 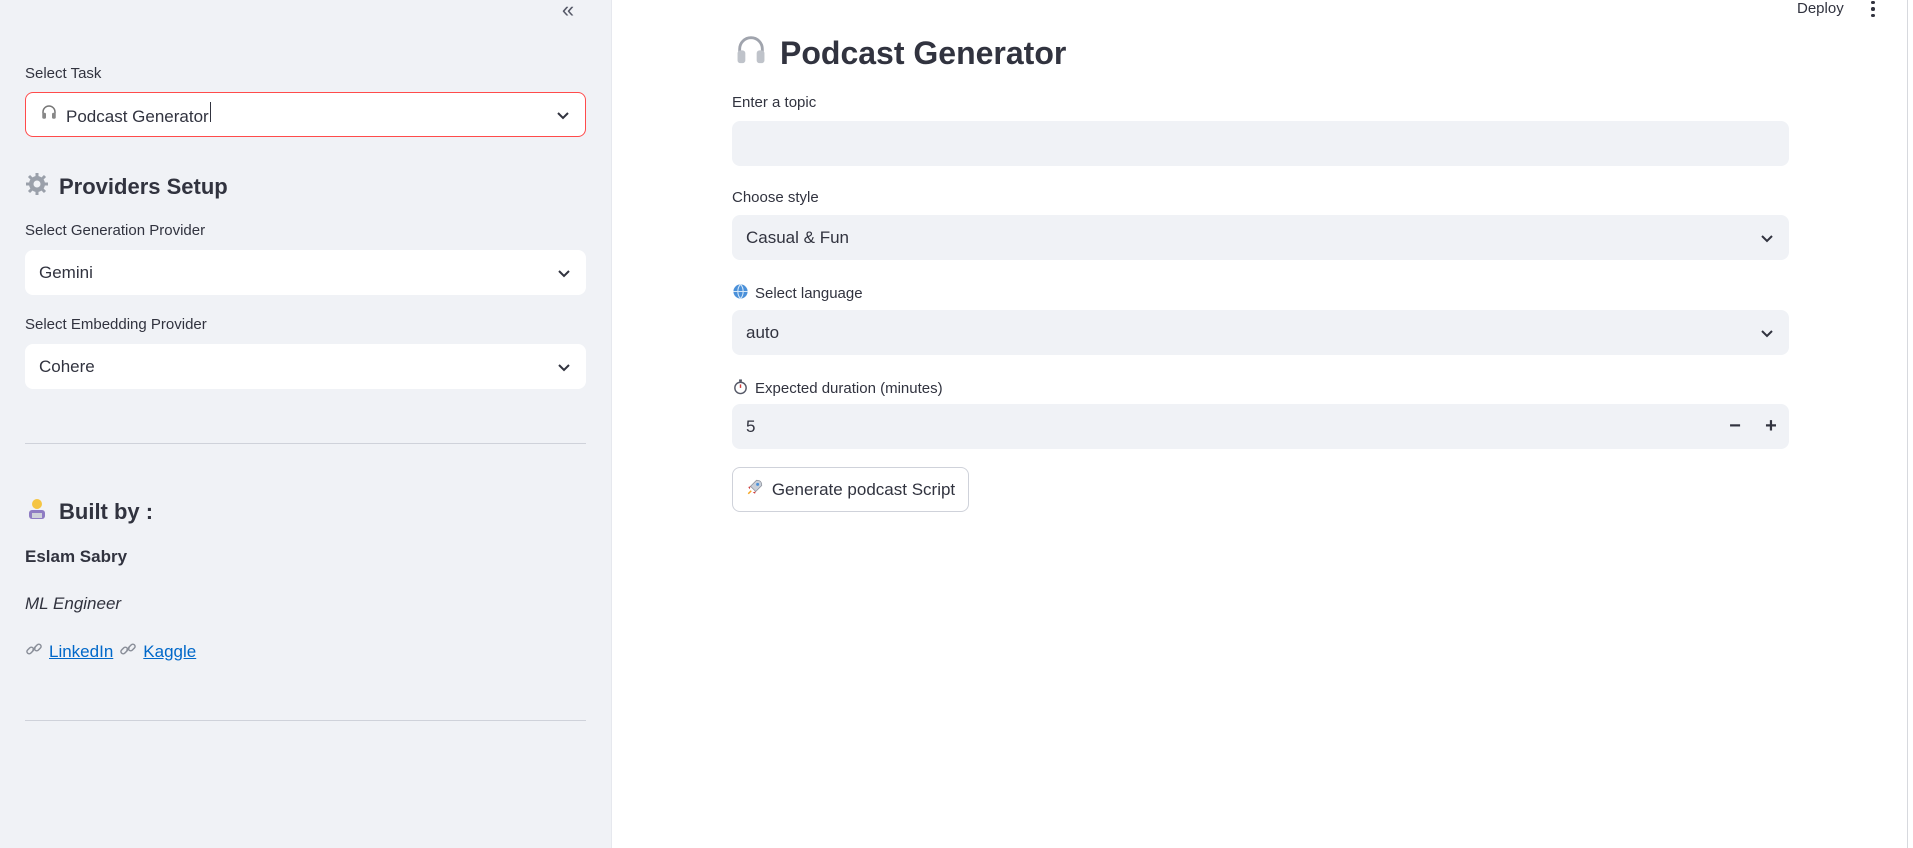 I want to click on embedding-provider-label: Select Embedding Provider, so click(x=116, y=324).